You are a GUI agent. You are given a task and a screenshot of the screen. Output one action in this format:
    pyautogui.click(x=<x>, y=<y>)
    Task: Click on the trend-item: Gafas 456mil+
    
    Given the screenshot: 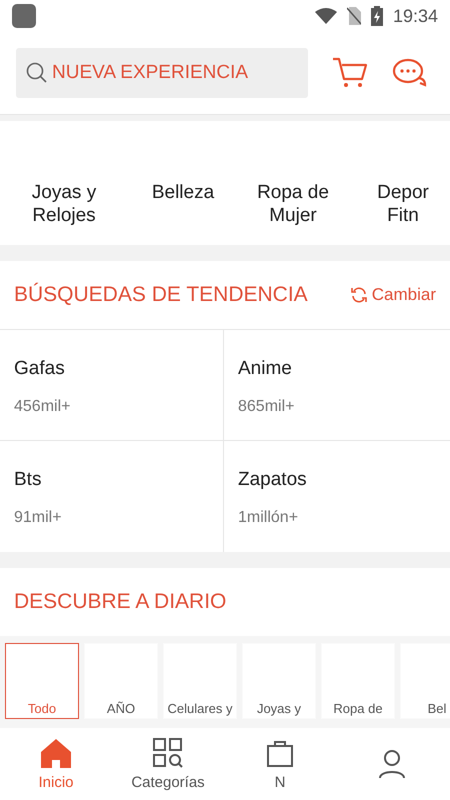 What is the action you would take?
    pyautogui.click(x=112, y=385)
    